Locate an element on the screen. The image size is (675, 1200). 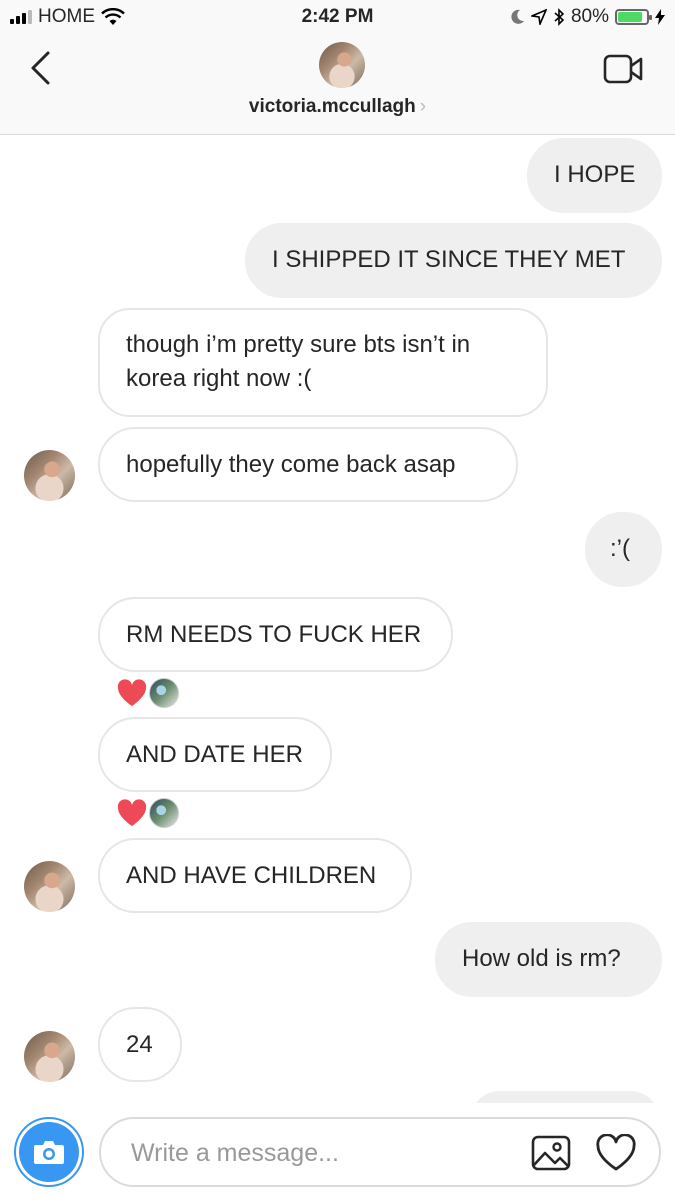
back-chevron-icon is located at coordinates (41, 68).